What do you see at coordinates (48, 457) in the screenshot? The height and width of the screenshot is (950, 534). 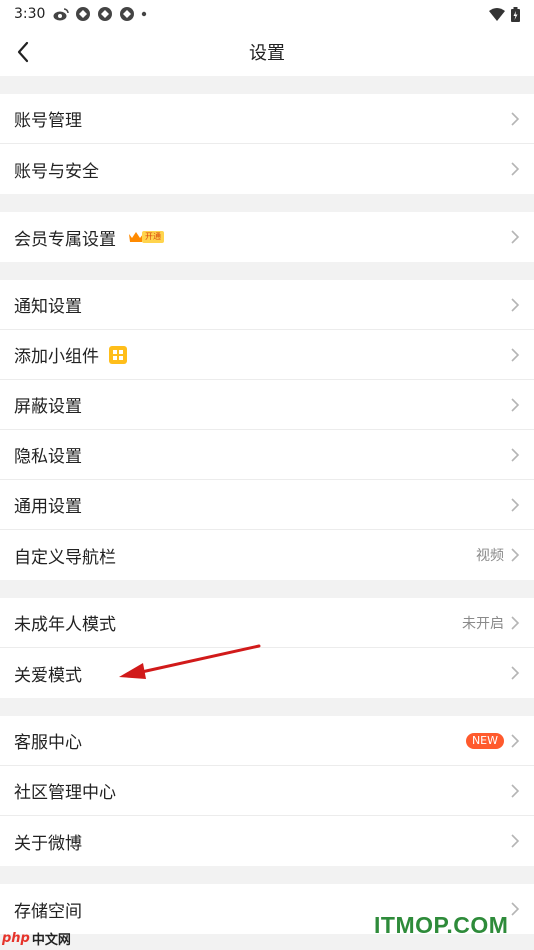 I see `setting-label: 隐私设置` at bounding box center [48, 457].